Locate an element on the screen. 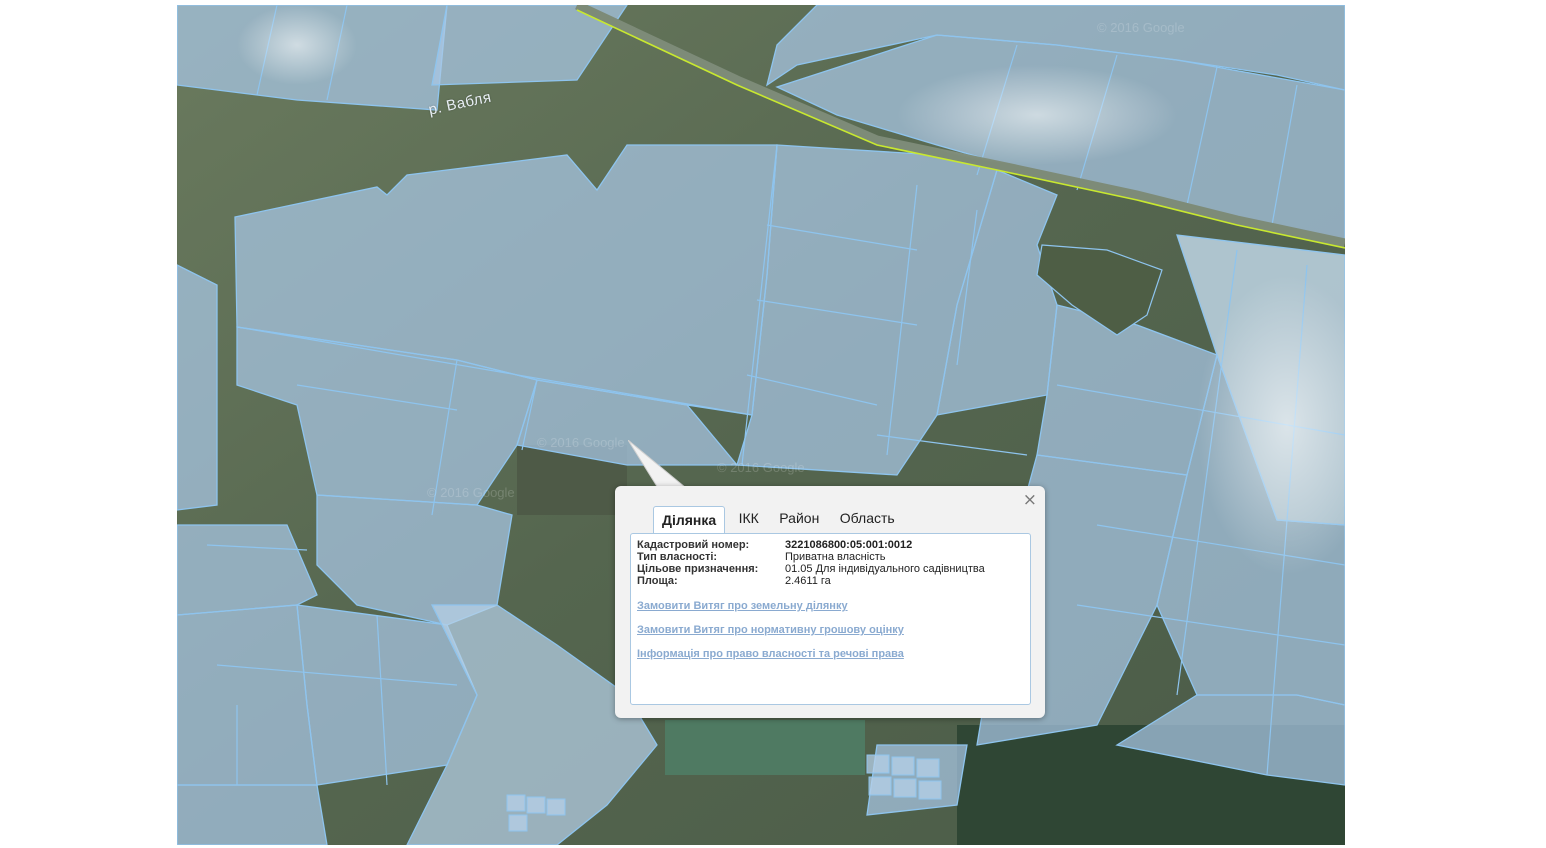  cadastral-number-value: 3221086800:05:001:0012 is located at coordinates (849, 545).